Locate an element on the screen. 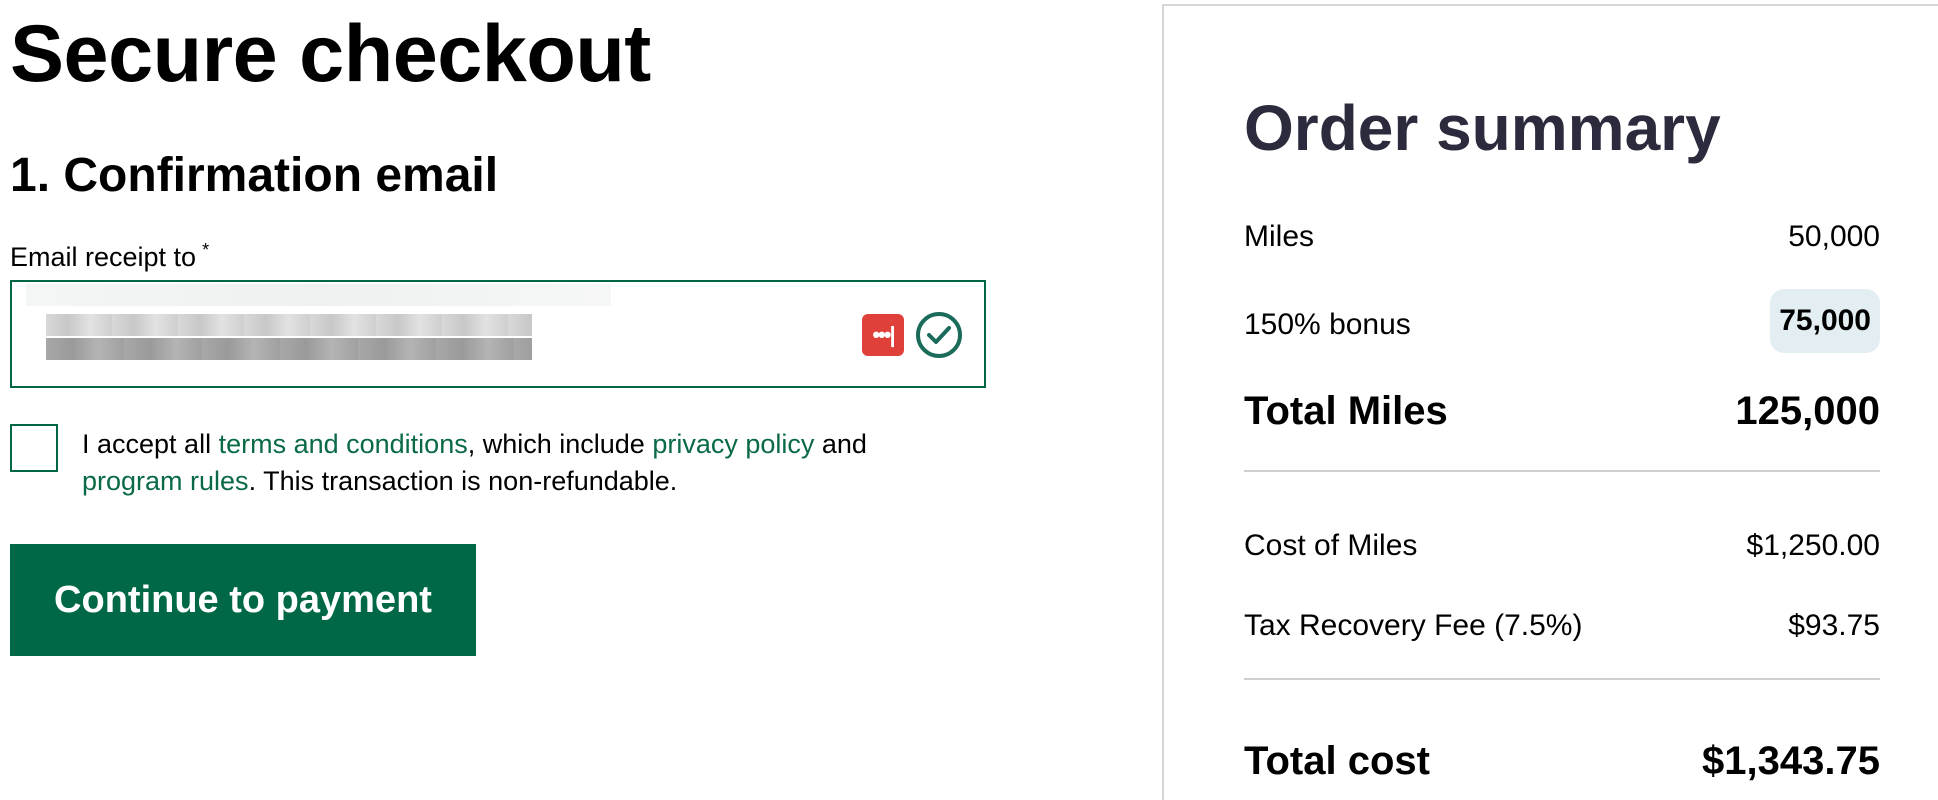 This screenshot has width=1938, height=800. accept-text-prefix: I accept all is located at coordinates (150, 444).